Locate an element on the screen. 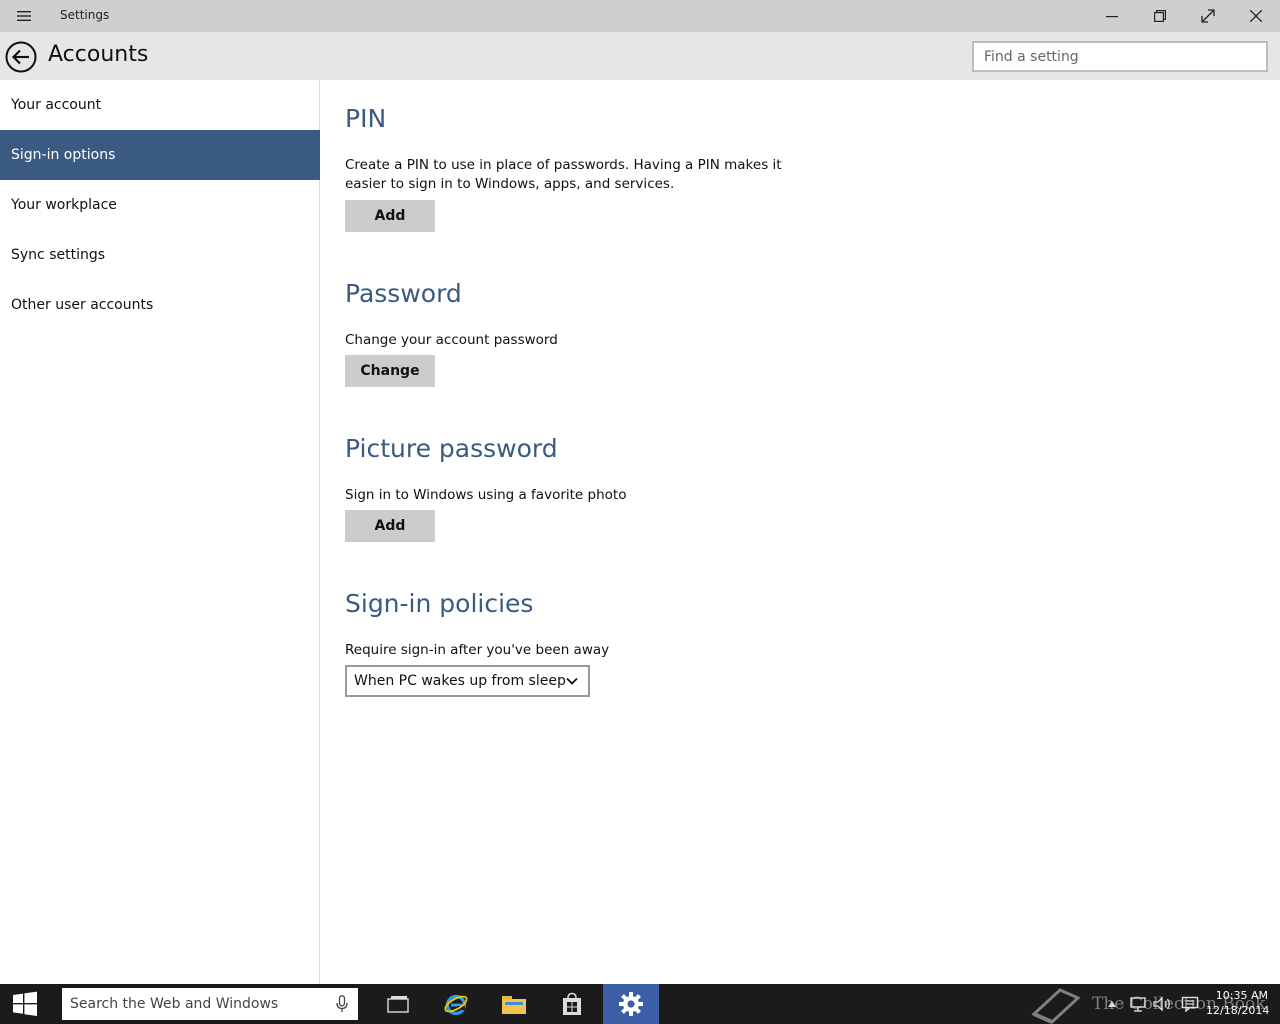  sidebar-item-your-workplace: Your workplace is located at coordinates (160, 205).